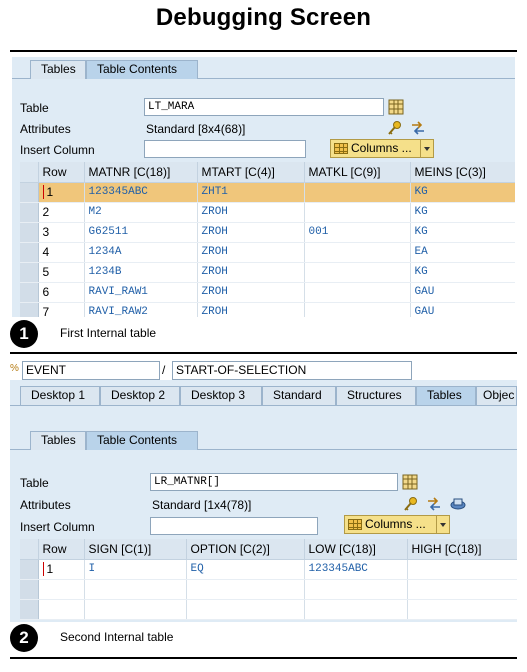 This screenshot has width=527, height=672. What do you see at coordinates (263, 51) in the screenshot?
I see `divider` at bounding box center [263, 51].